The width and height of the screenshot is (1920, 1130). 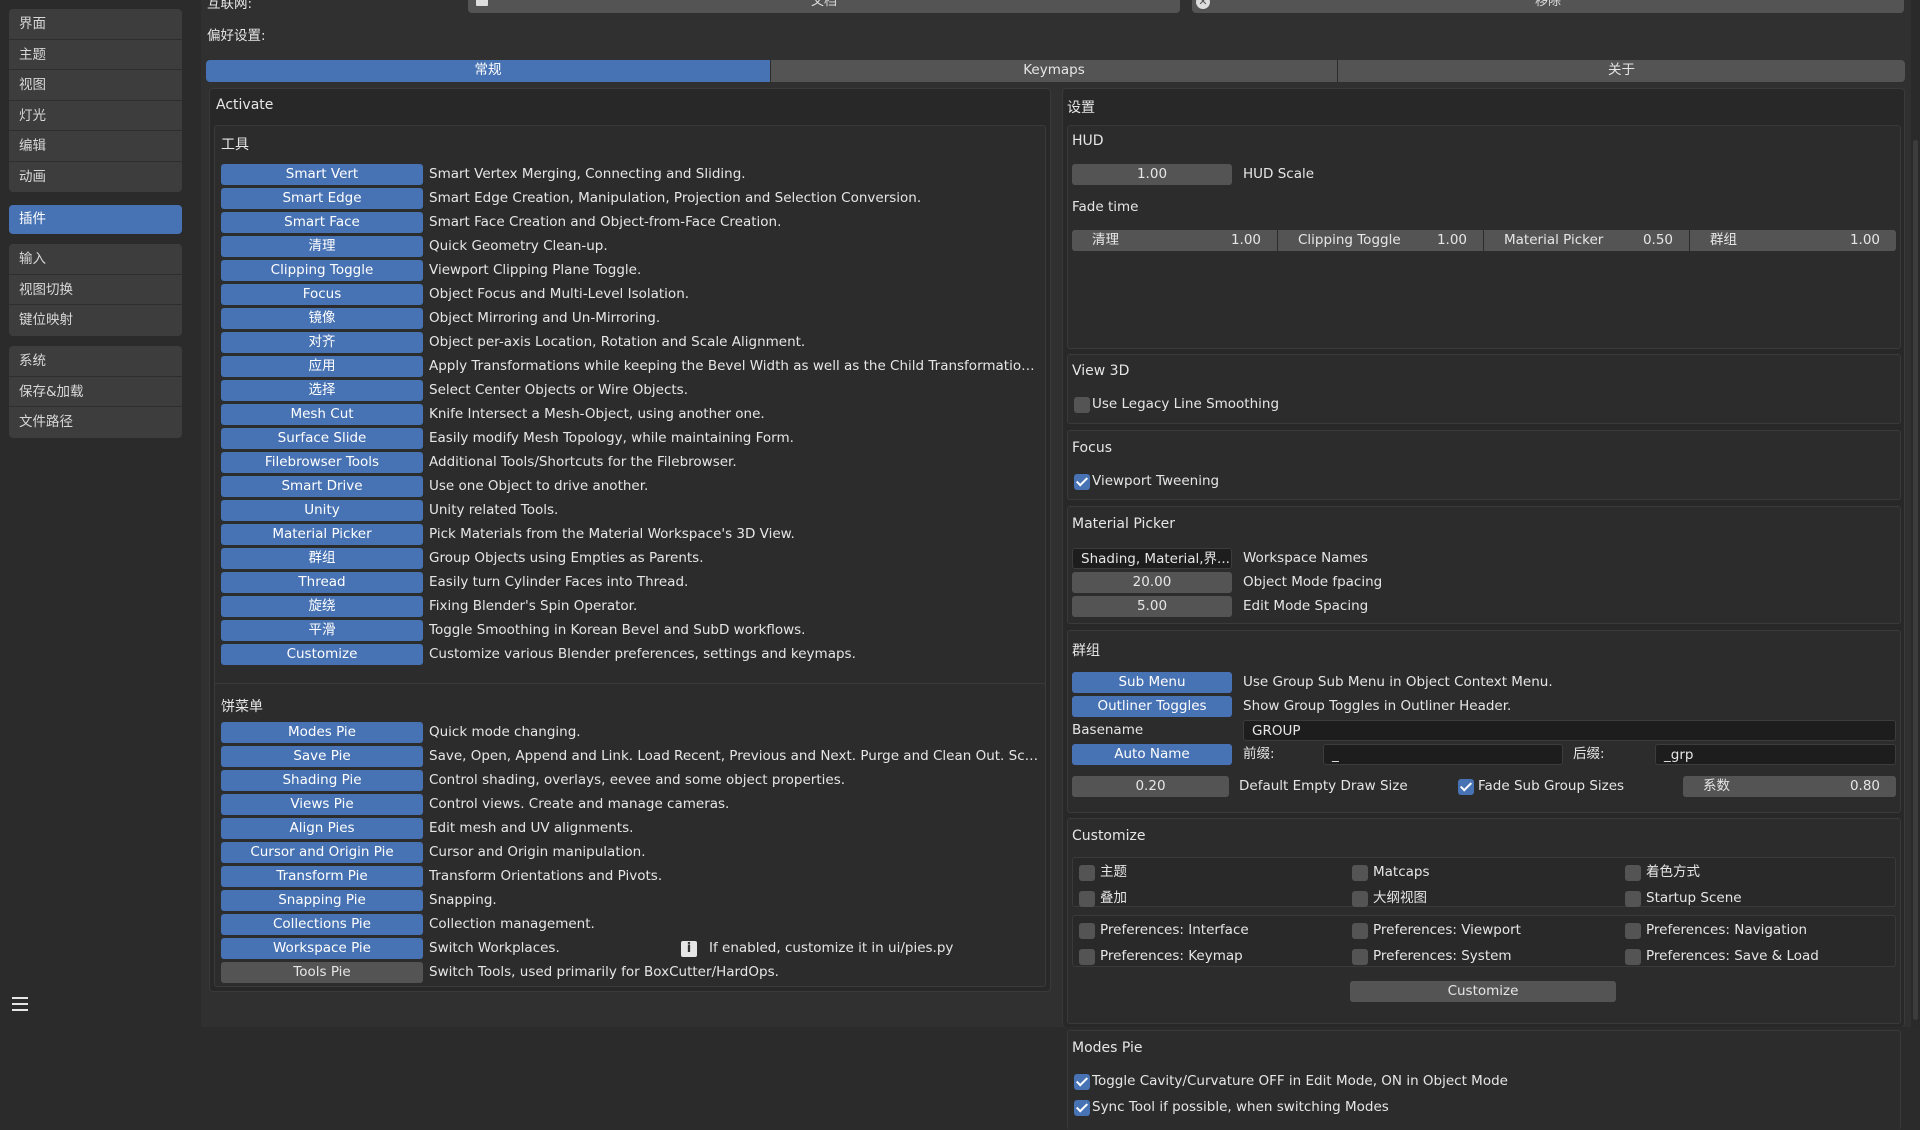 I want to click on sidebar-item-save-load: 保存&加载, so click(x=95, y=392).